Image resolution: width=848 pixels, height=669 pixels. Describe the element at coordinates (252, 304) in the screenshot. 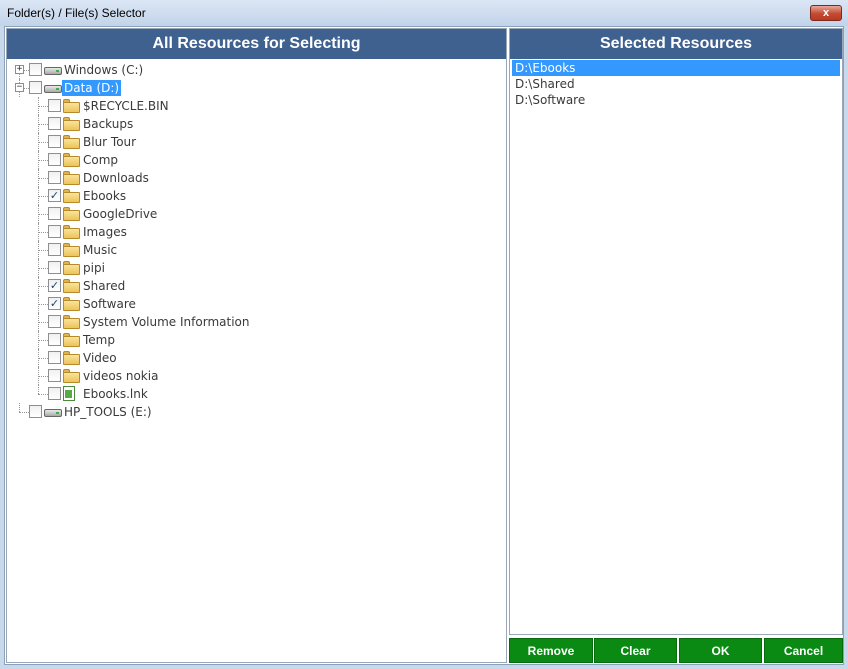

I see `tree-item: ✓ Software` at that location.